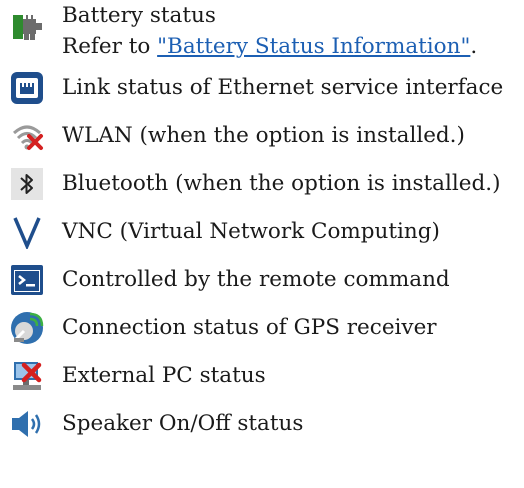  I want to click on item-note: Refer to "Battery Status Information"., so click(269, 46).